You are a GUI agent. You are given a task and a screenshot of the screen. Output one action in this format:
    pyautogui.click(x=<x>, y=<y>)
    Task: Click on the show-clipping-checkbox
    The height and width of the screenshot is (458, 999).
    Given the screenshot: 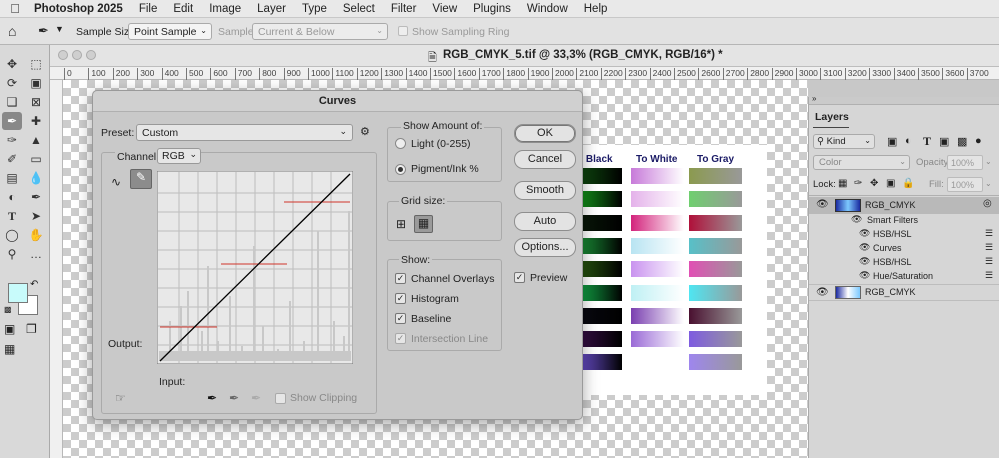 What is the action you would take?
    pyautogui.click(x=280, y=398)
    